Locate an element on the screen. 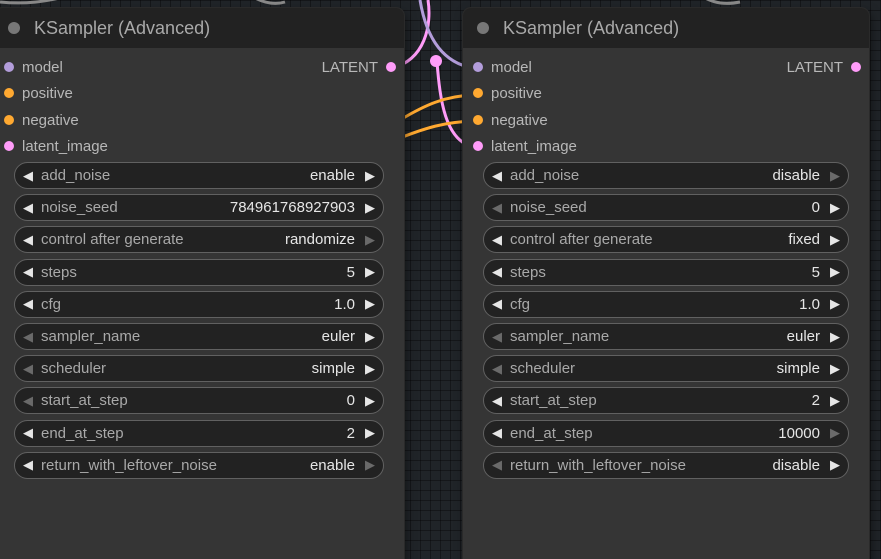 The image size is (881, 559). widget-return-with-leftover-noise: ◀ return_with_leftover_noise enable ▶ is located at coordinates (199, 465).